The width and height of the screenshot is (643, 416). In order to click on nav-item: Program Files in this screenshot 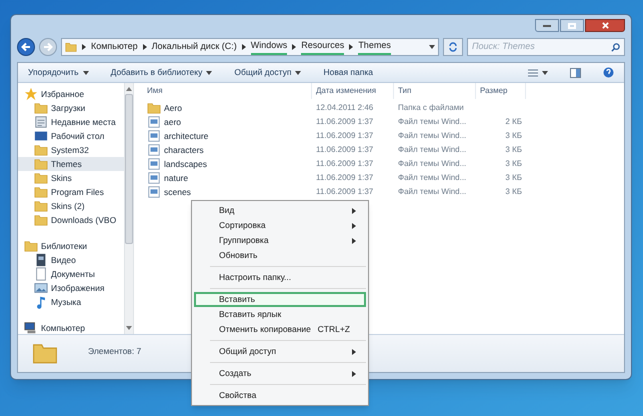, I will do `click(71, 192)`.